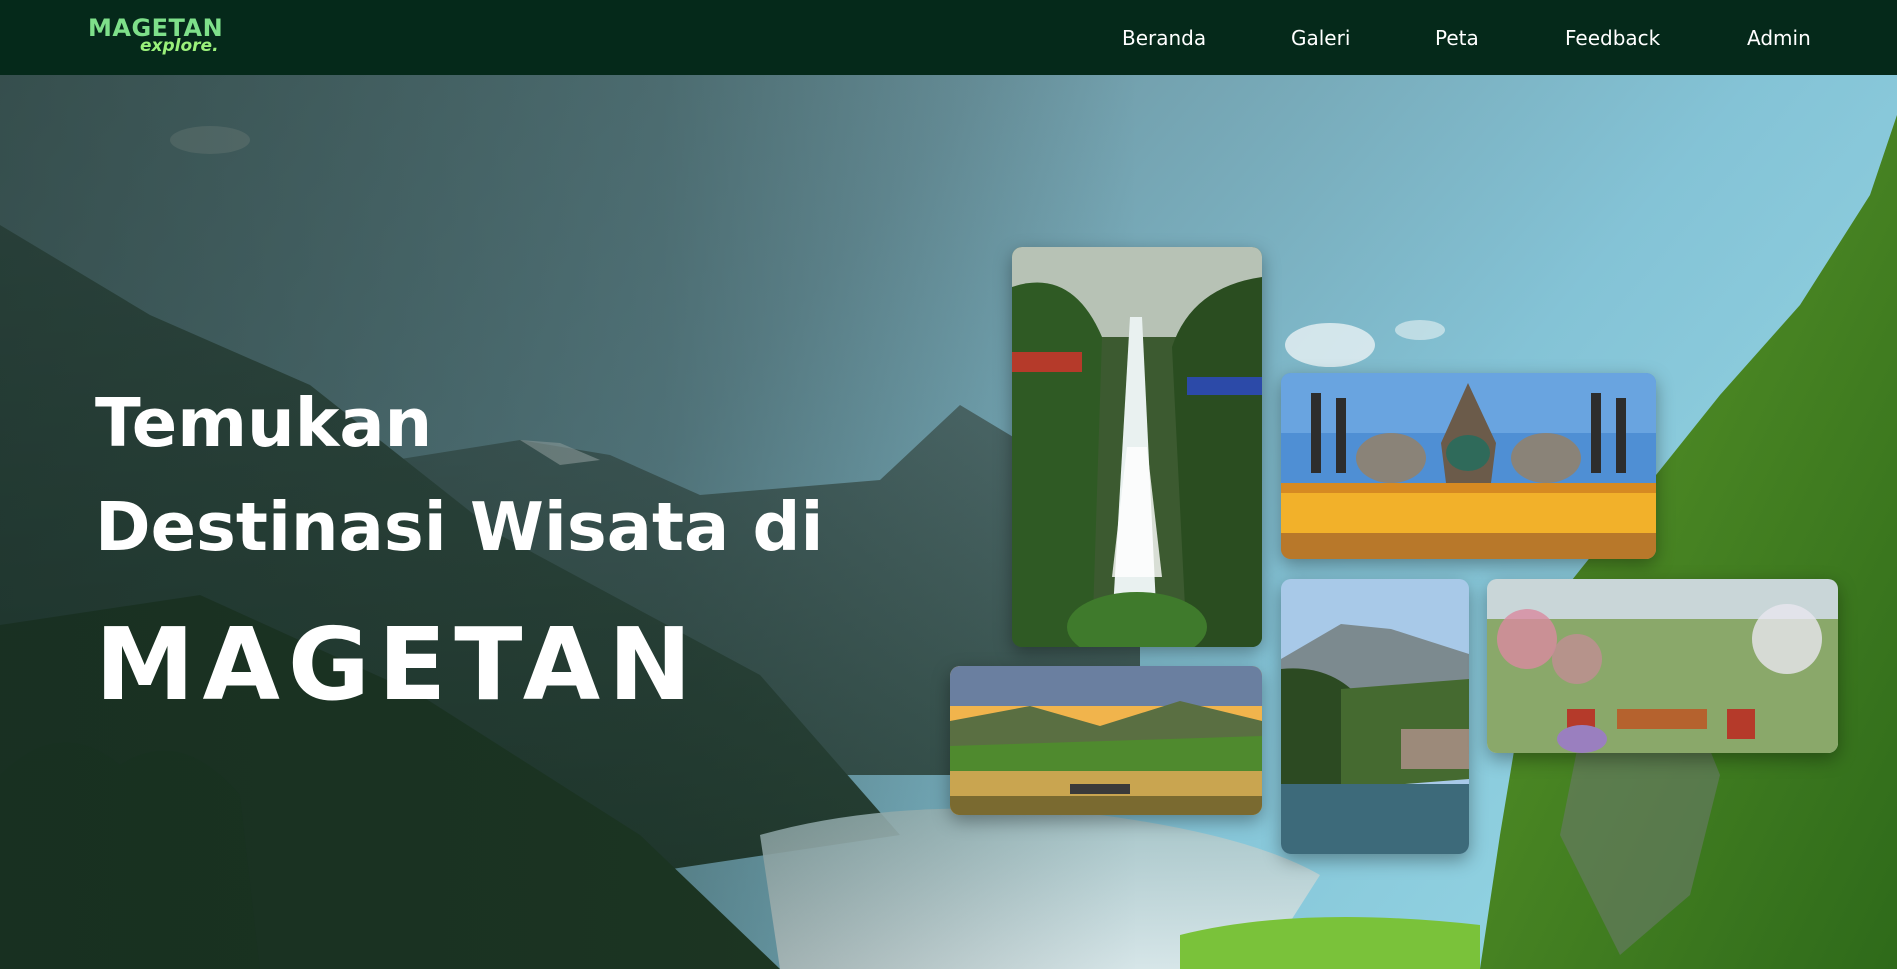 This screenshot has width=1897, height=969. Describe the element at coordinates (179, 46) in the screenshot. I see `logo-tagline: explore.` at that location.